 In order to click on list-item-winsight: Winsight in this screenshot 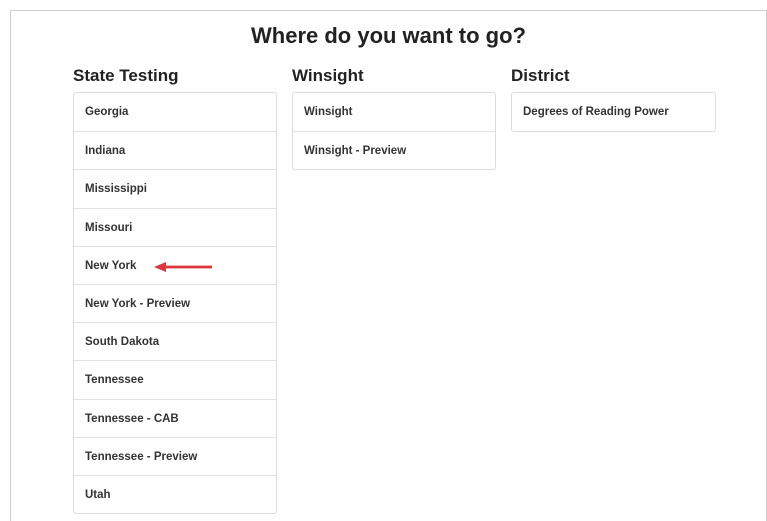, I will do `click(394, 112)`.